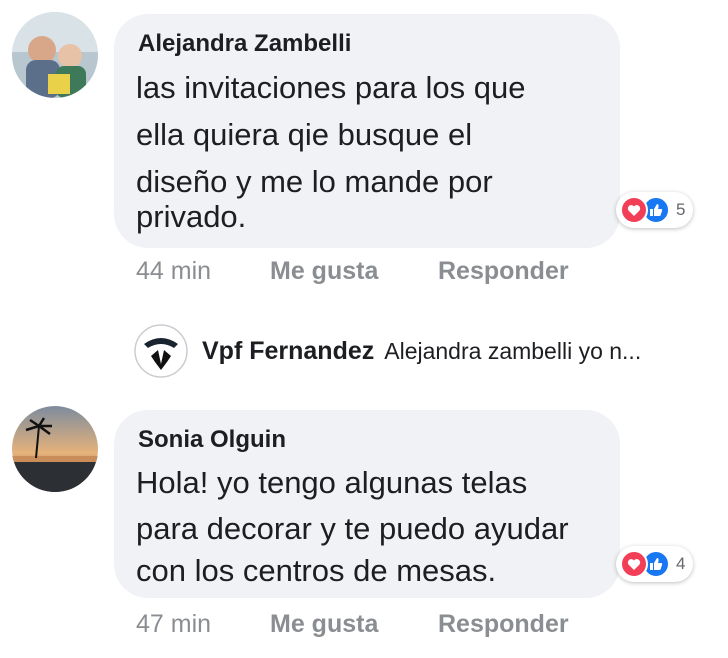  What do you see at coordinates (212, 440) in the screenshot?
I see `comment-author: Sonia Olguin` at bounding box center [212, 440].